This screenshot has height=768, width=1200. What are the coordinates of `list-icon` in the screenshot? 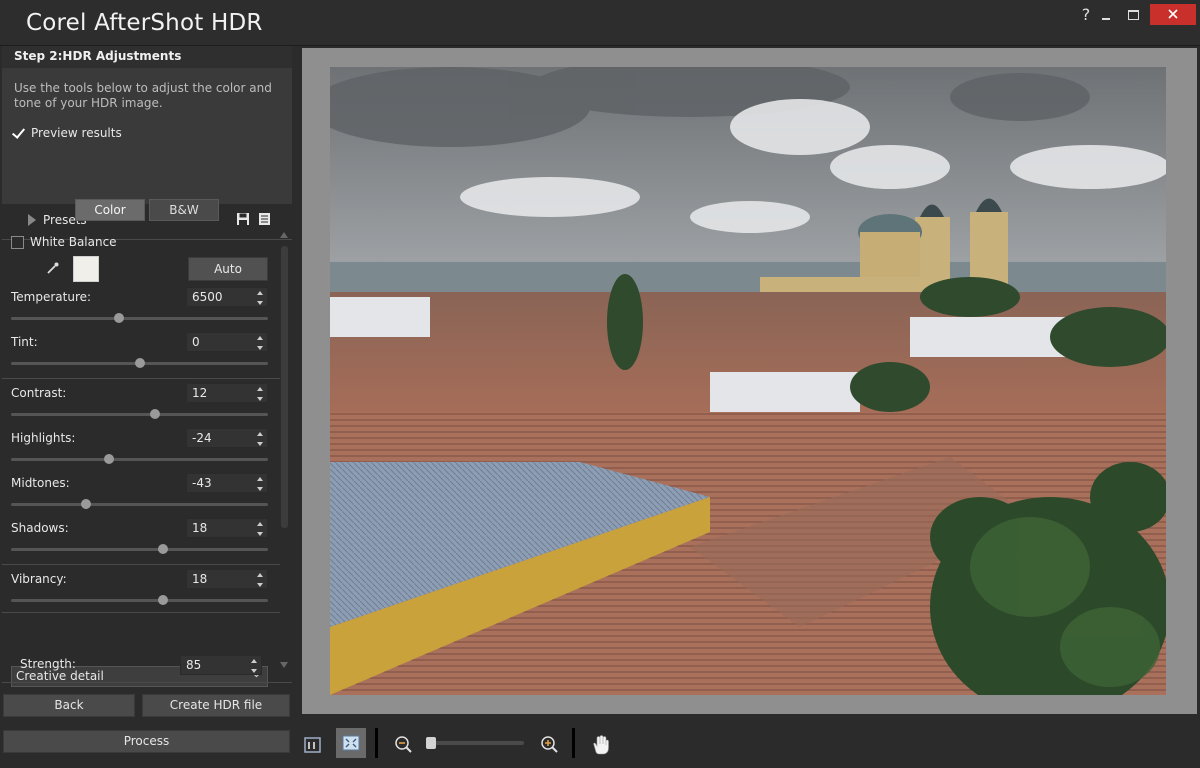 It's located at (264, 219).